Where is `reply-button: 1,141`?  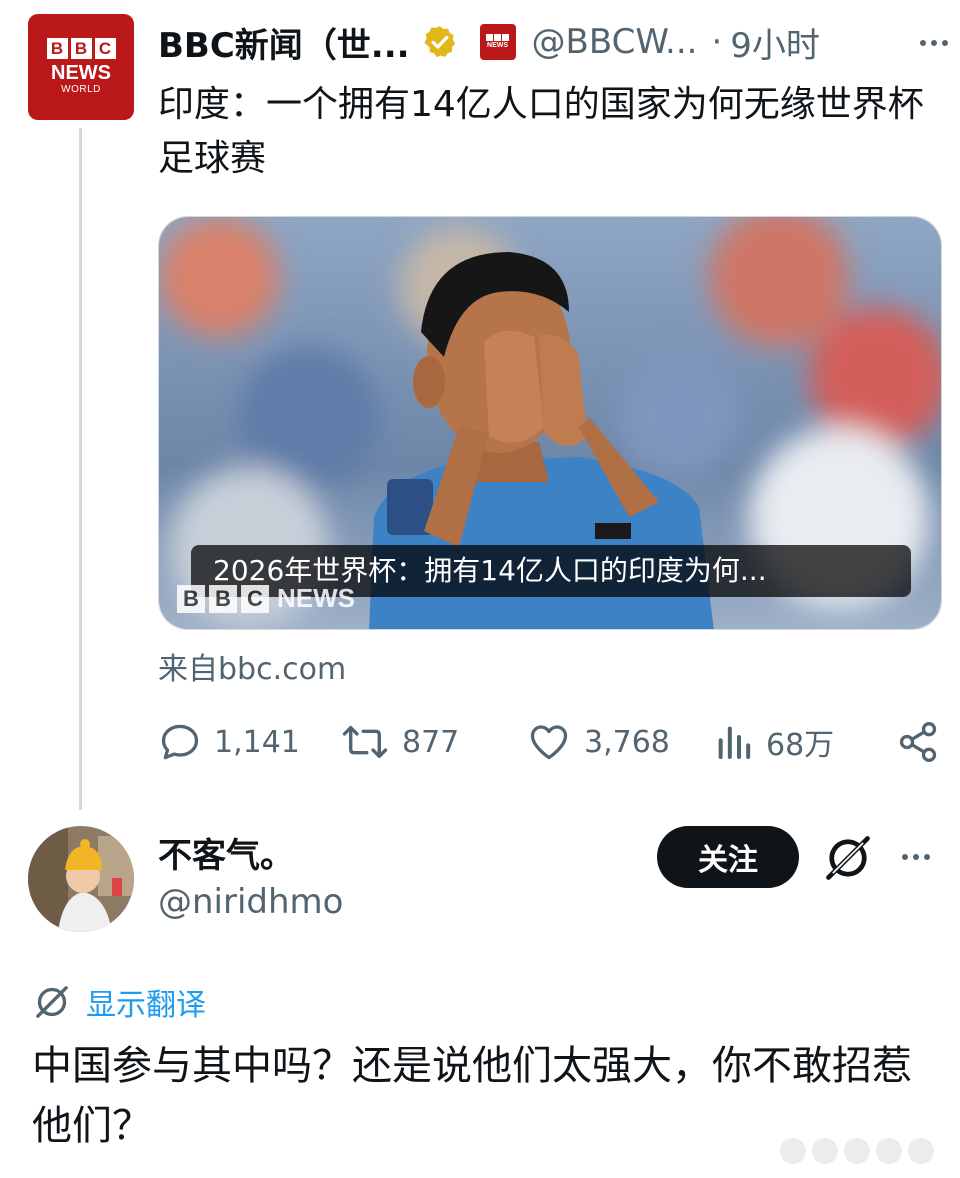 reply-button: 1,141 is located at coordinates (229, 742).